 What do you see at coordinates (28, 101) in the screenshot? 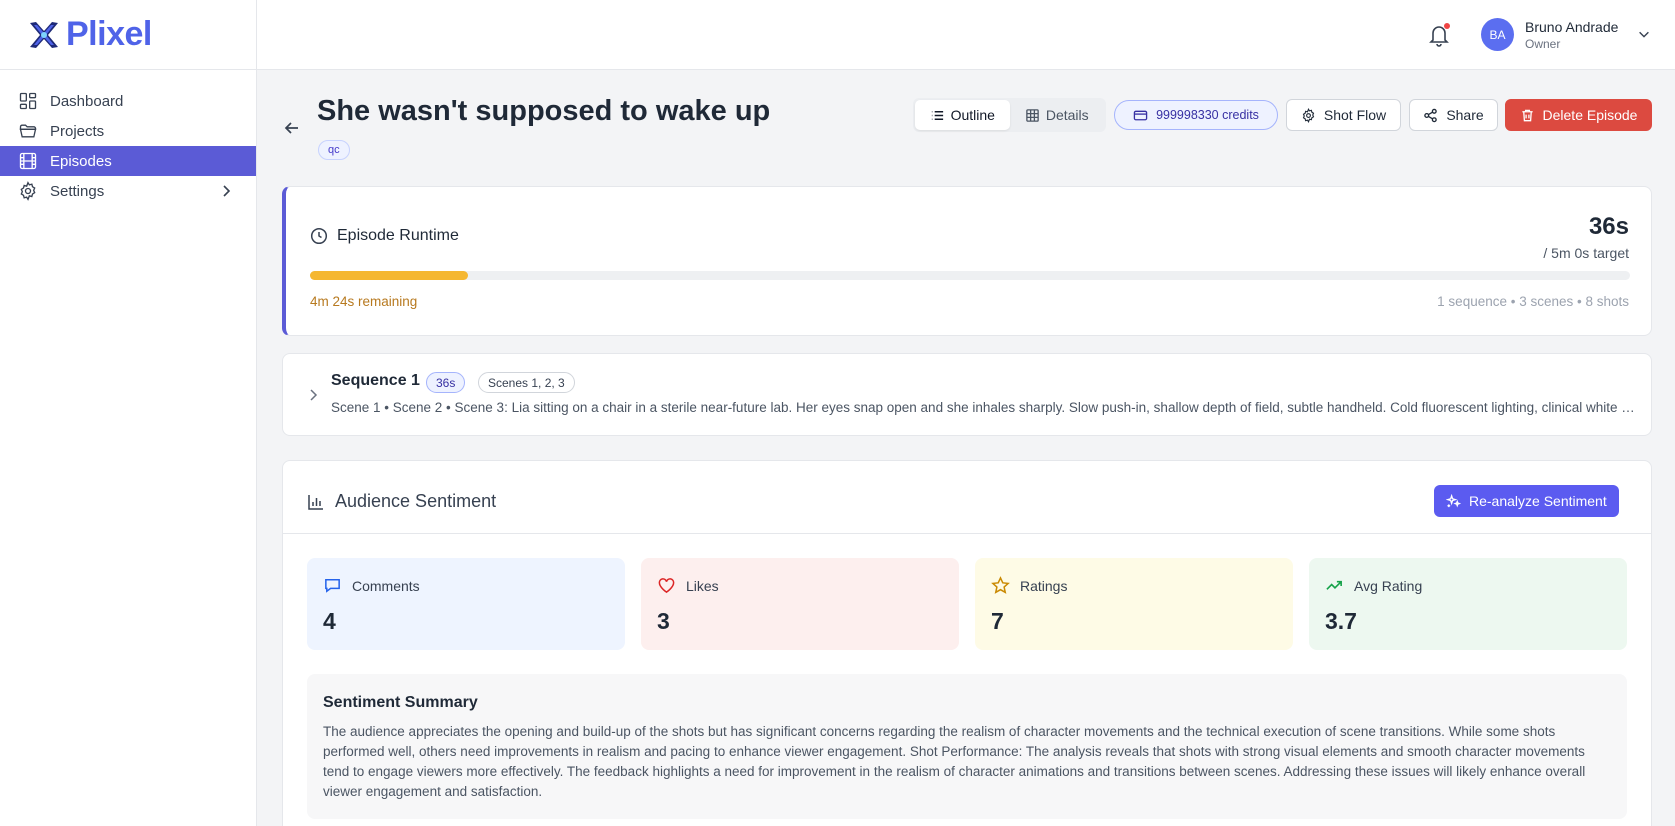
I see `grid-icon` at bounding box center [28, 101].